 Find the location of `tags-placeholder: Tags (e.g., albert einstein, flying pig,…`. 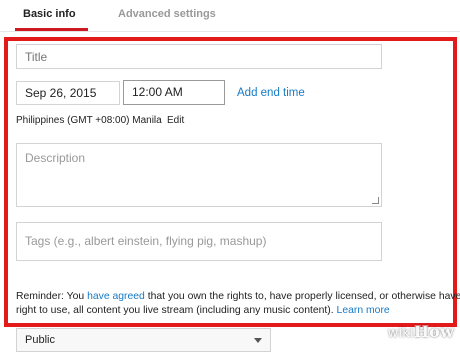

tags-placeholder: Tags (e.g., albert einstein, flying pig,… is located at coordinates (146, 241).